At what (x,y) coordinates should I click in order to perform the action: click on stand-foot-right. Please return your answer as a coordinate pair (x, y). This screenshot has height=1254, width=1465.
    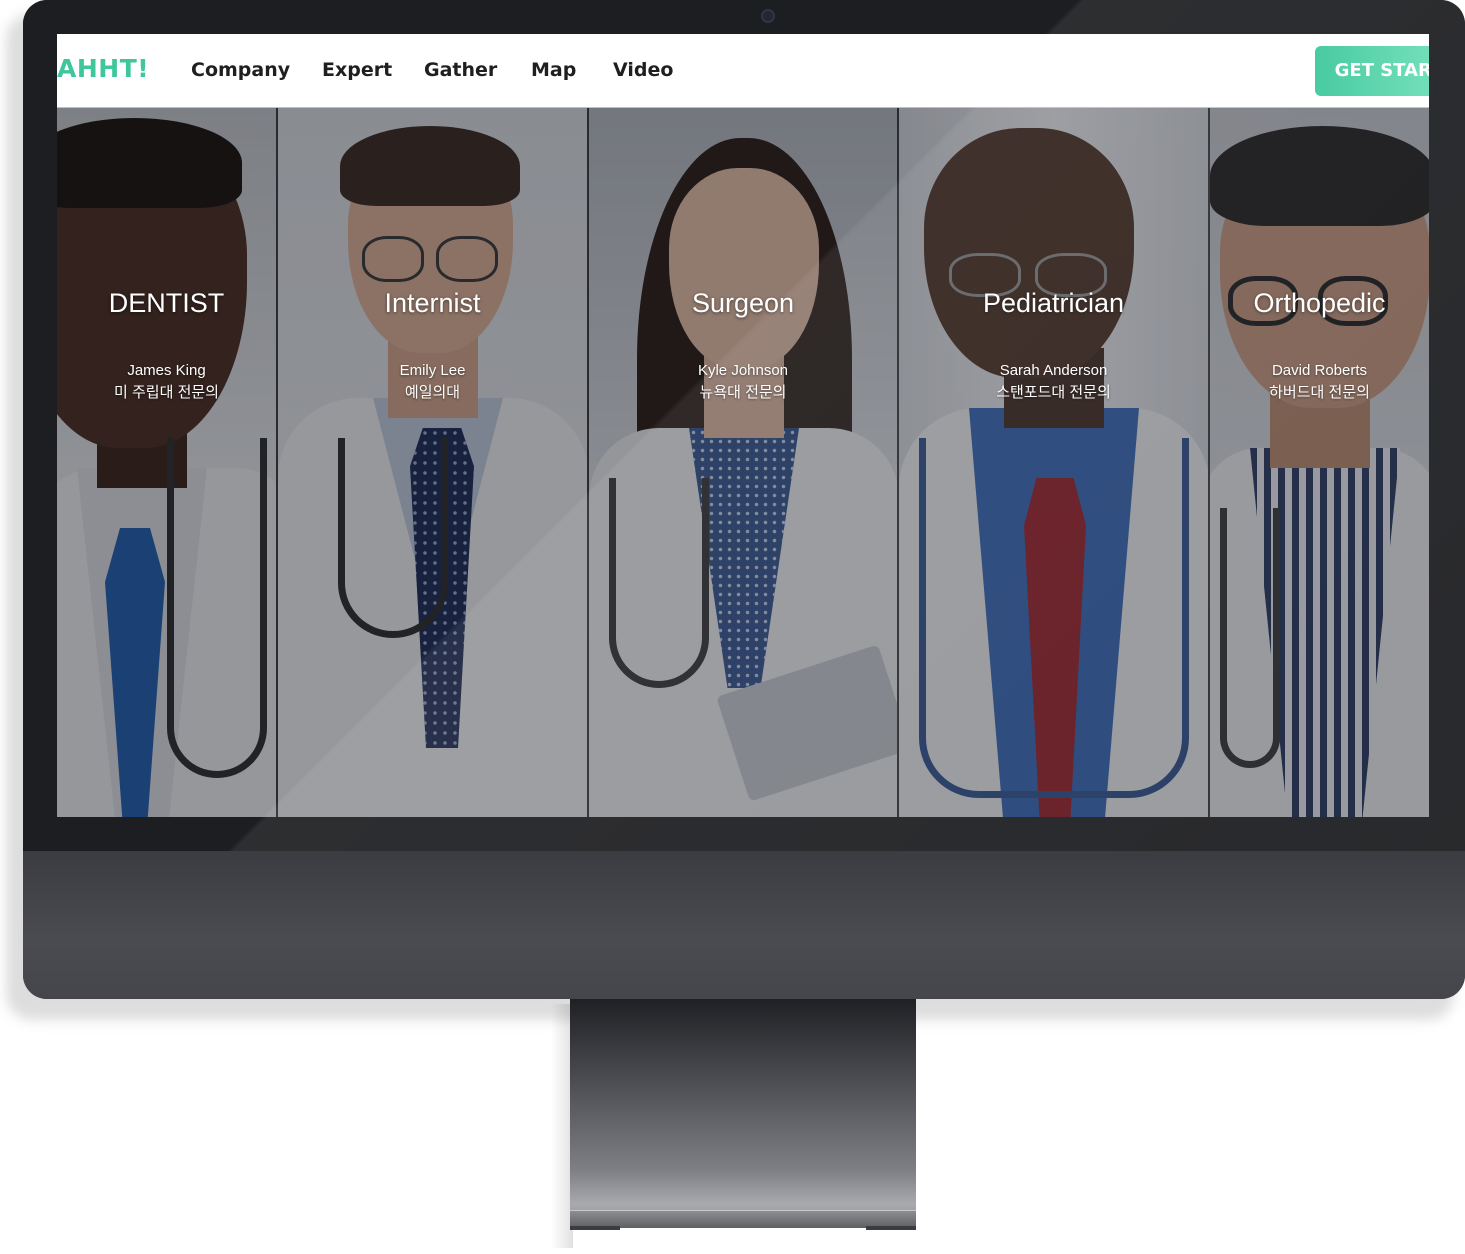
    Looking at the image, I should click on (891, 1228).